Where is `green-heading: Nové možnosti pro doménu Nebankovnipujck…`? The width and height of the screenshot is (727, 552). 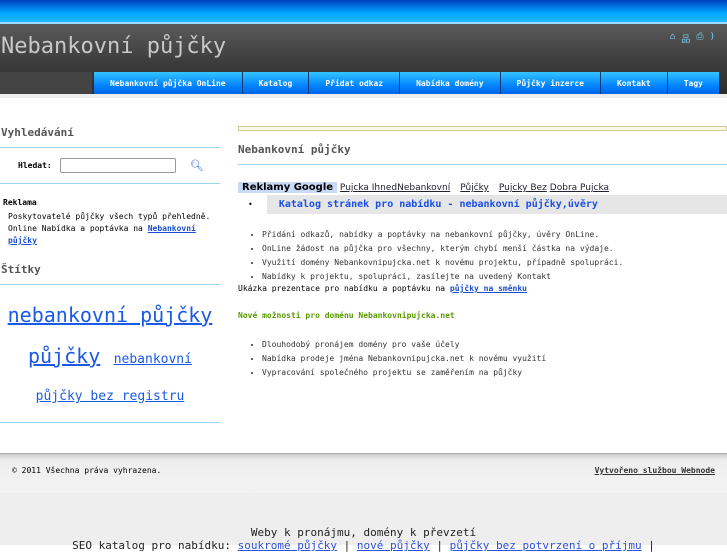 green-heading: Nové možnosti pro doménu Nebankovnipujck… is located at coordinates (346, 315).